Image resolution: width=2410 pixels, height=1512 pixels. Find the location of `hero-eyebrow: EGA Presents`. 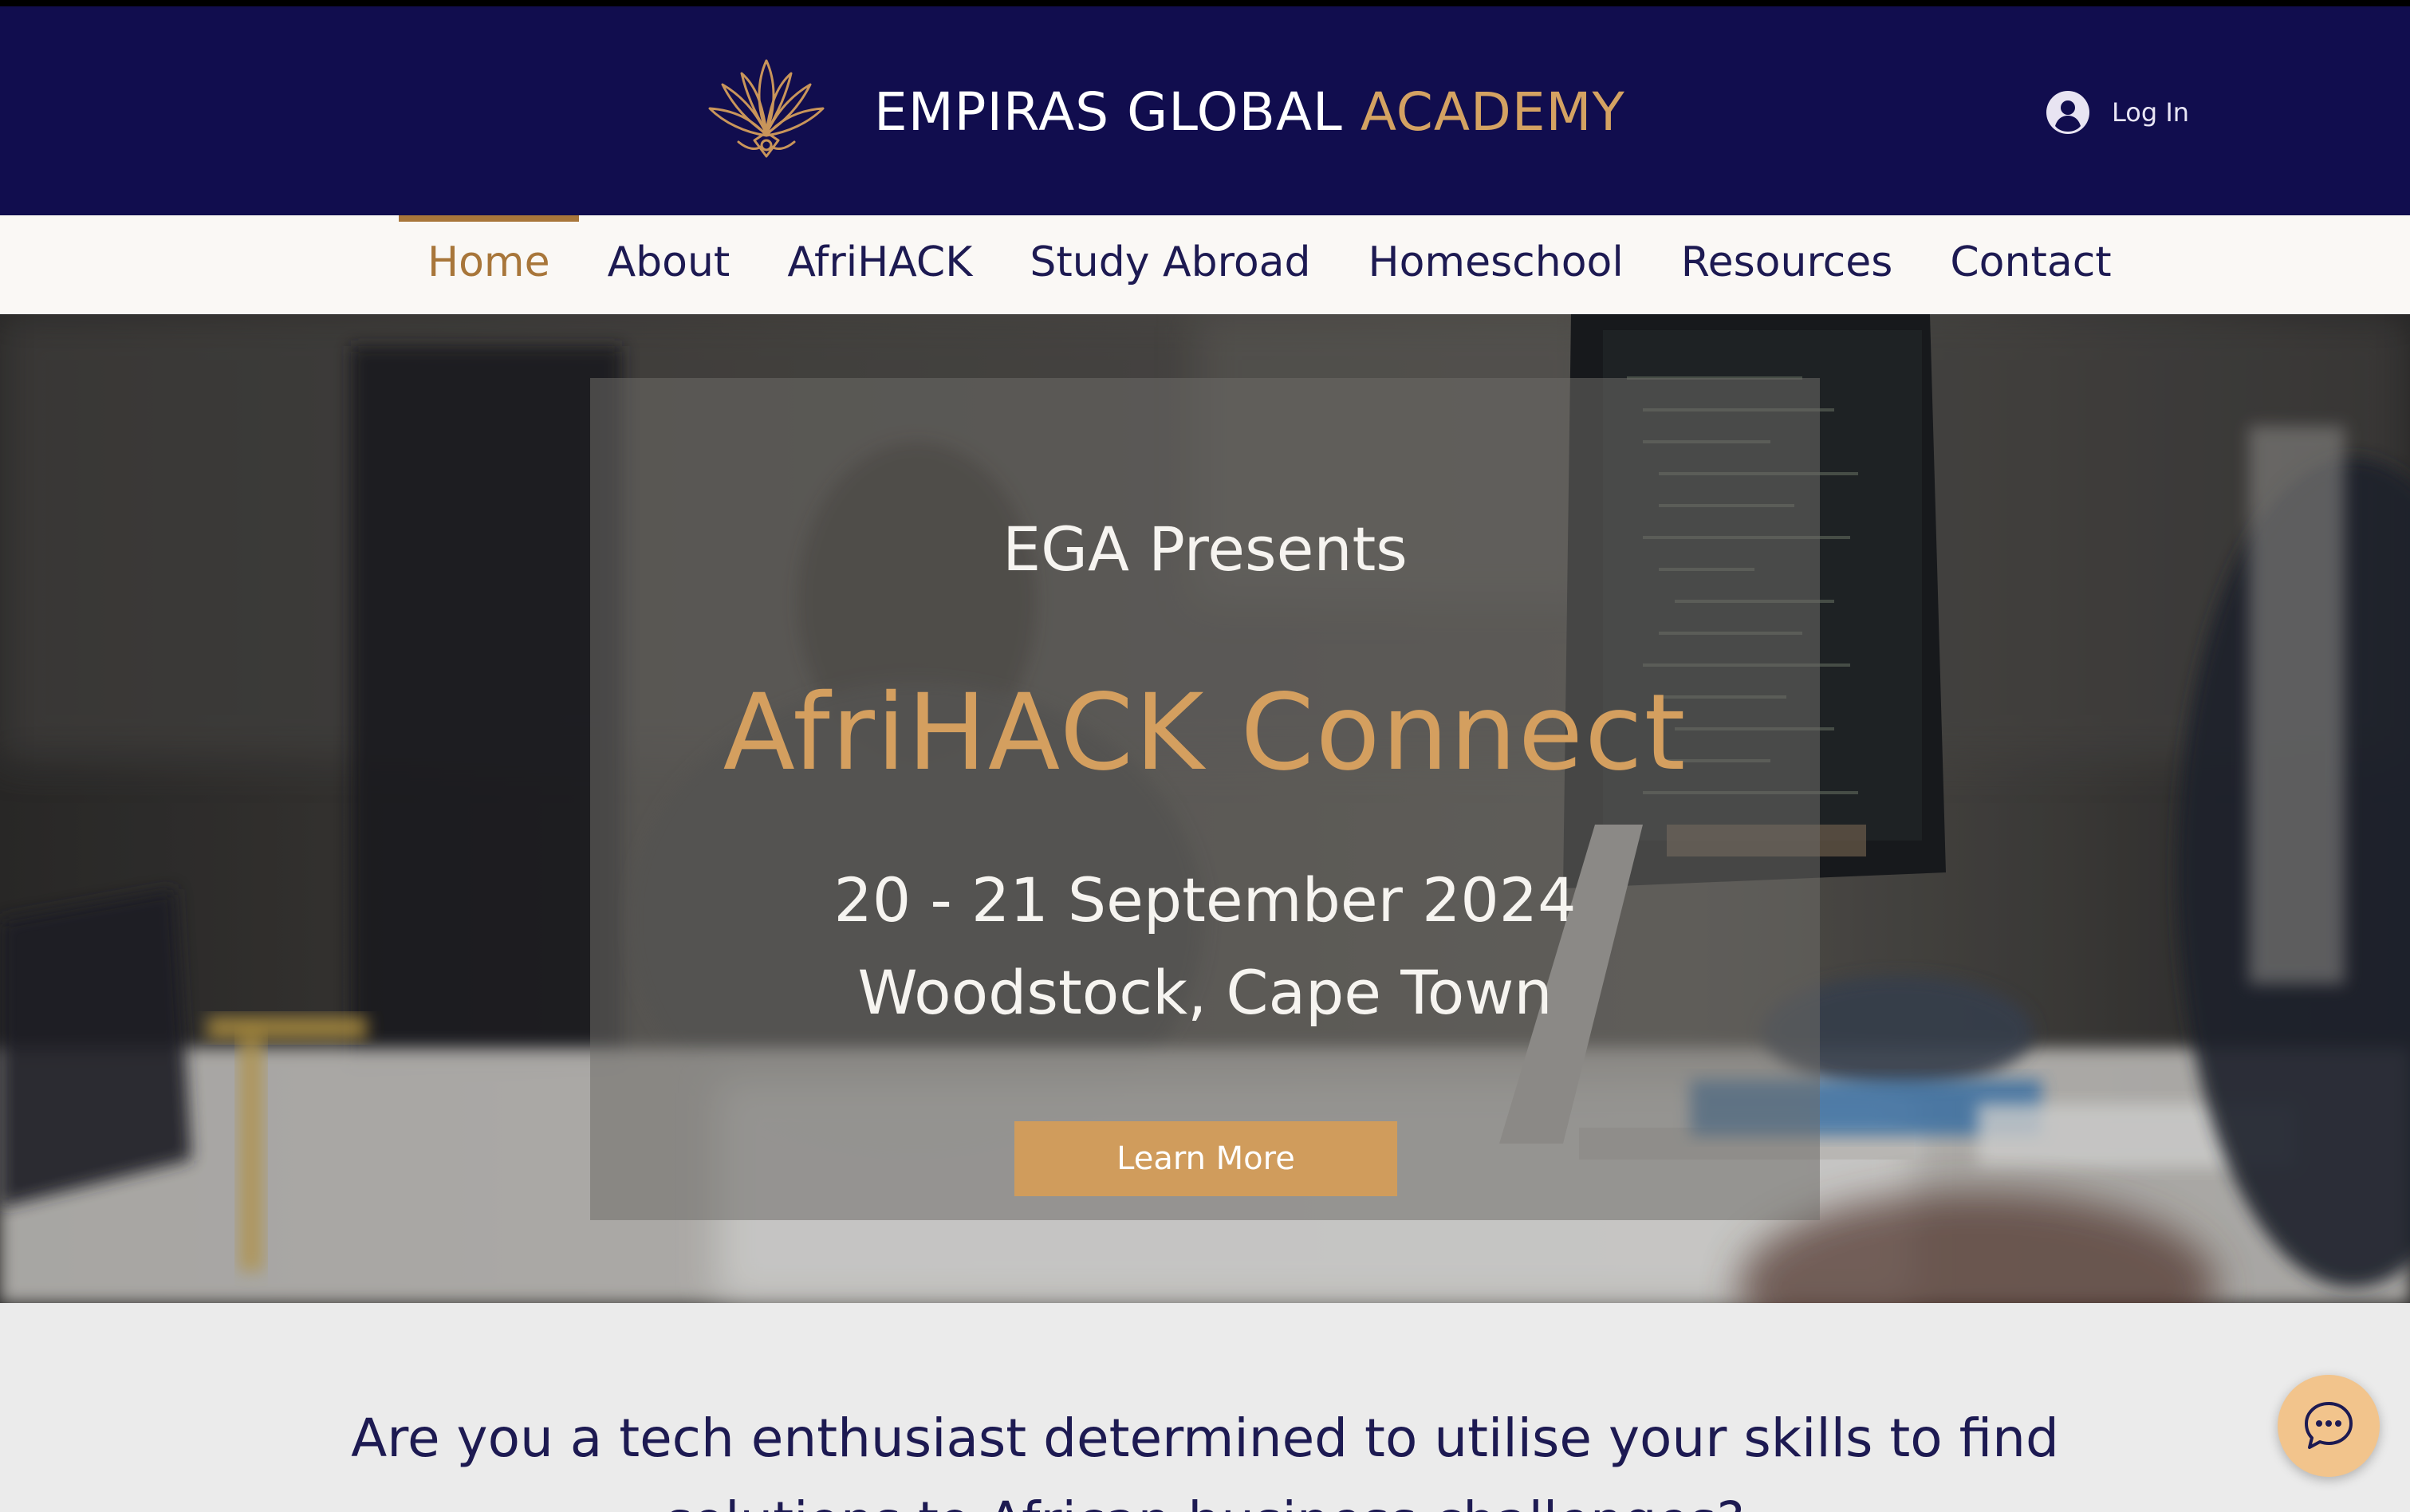

hero-eyebrow: EGA Presents is located at coordinates (1205, 549).